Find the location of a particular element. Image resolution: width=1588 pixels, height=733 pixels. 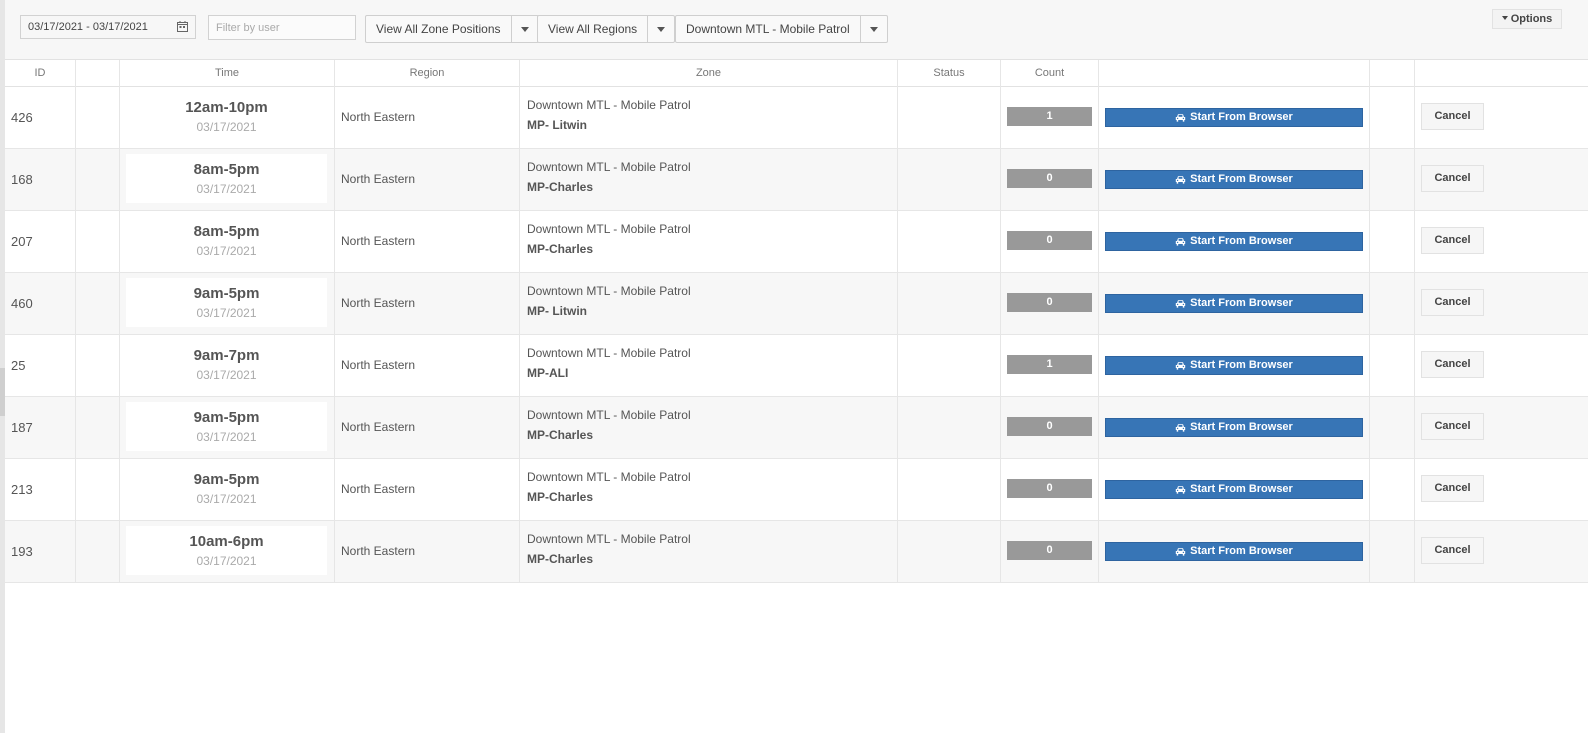

column-header-status: Status is located at coordinates (949, 73).